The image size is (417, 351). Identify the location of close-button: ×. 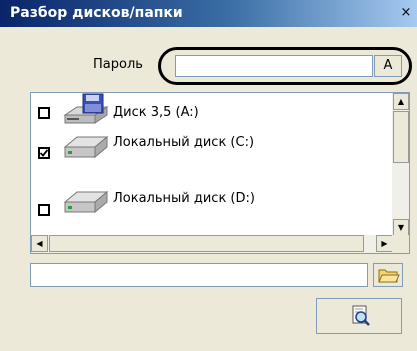
(406, 13).